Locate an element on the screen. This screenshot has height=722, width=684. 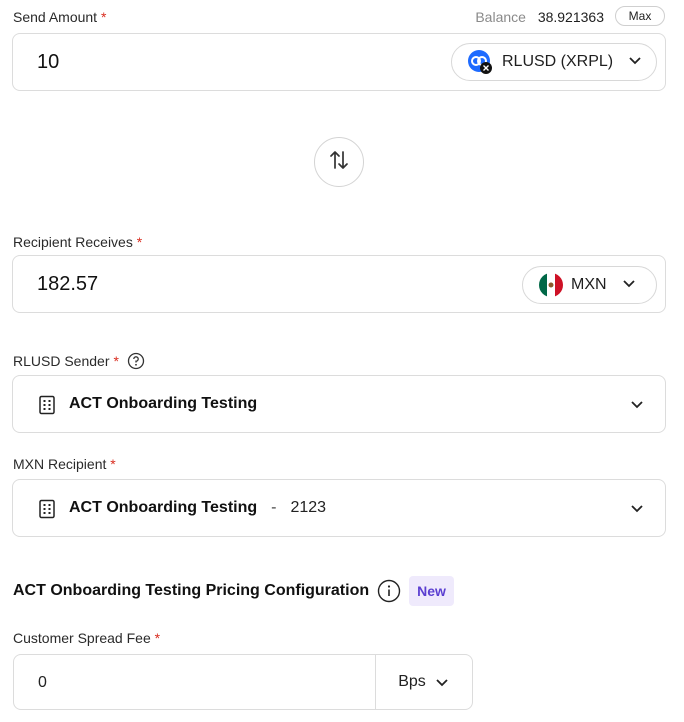
recipient-label: MXN Recipient is located at coordinates (60, 464).